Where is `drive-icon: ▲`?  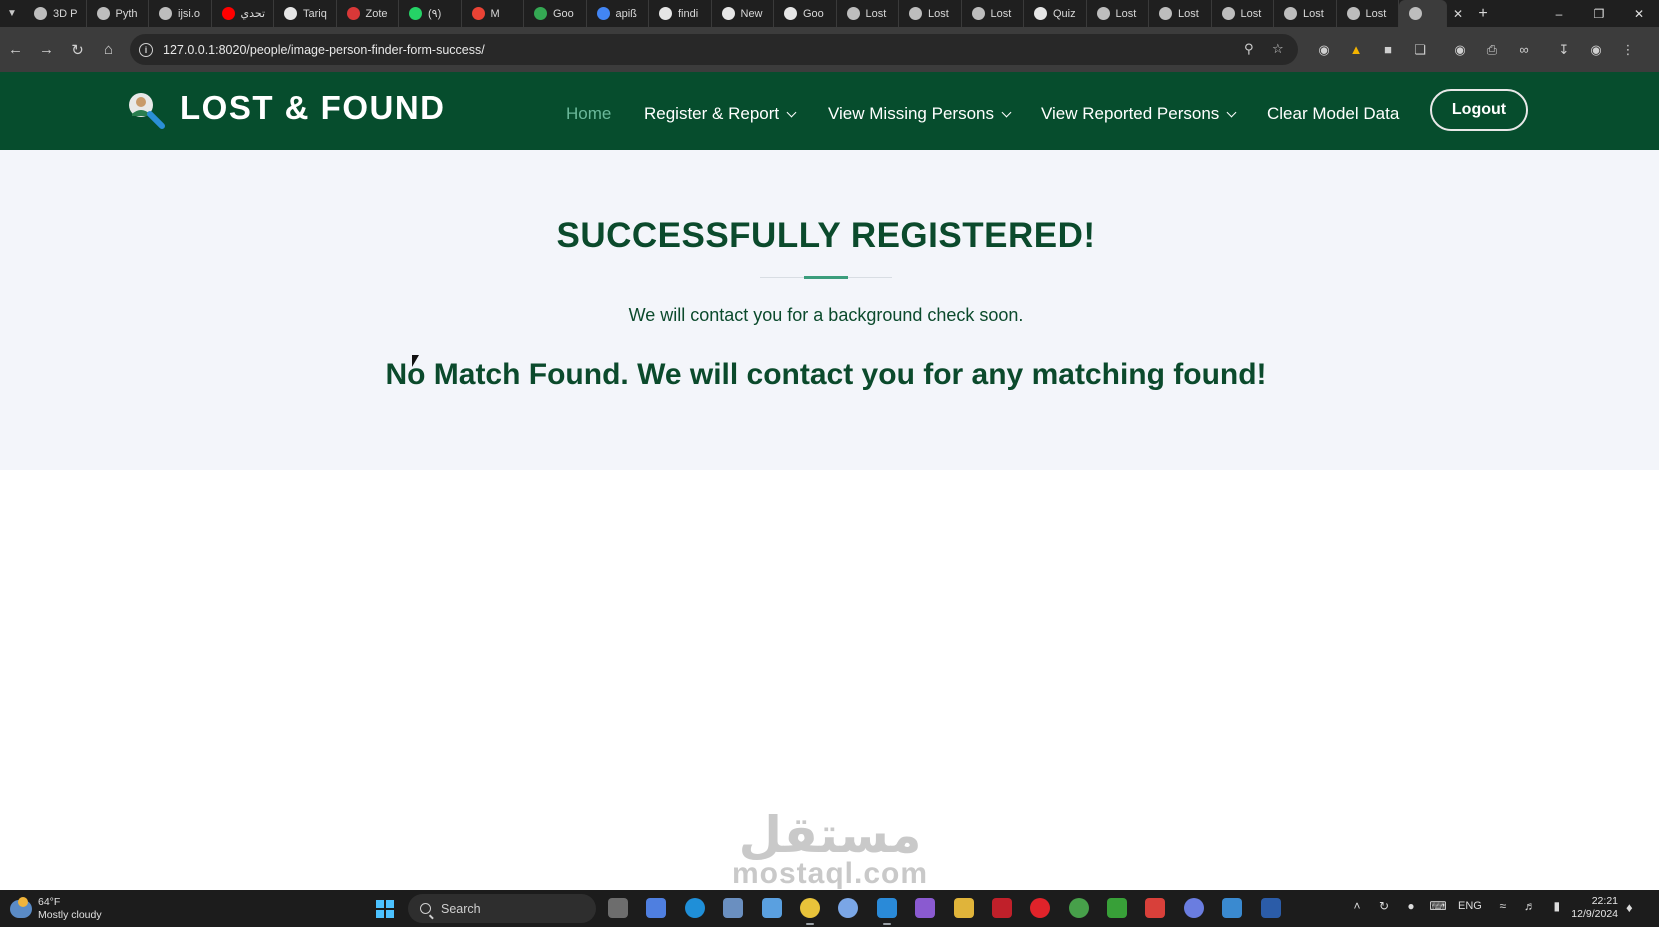 drive-icon: ▲ is located at coordinates (1356, 49).